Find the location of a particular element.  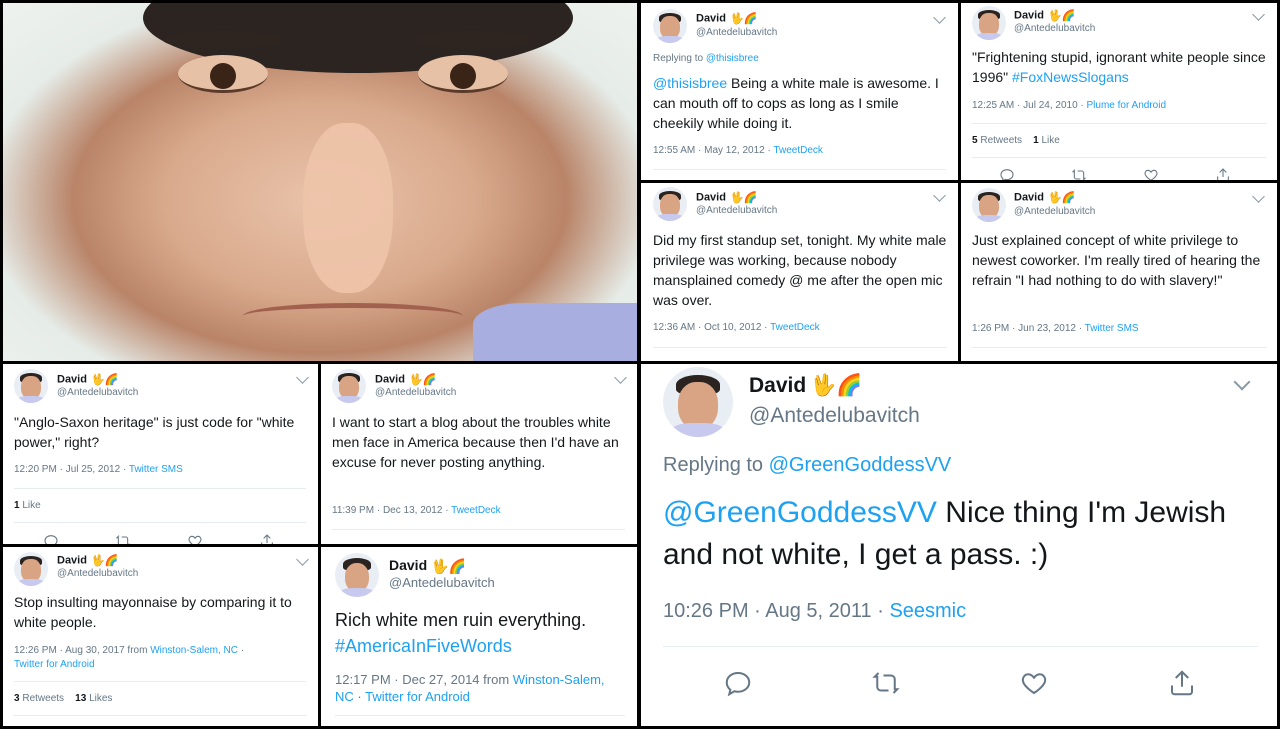

tweet-meta: 12:20 PM · Jul 25, 2012 · Twitter SMS is located at coordinates (98, 469).